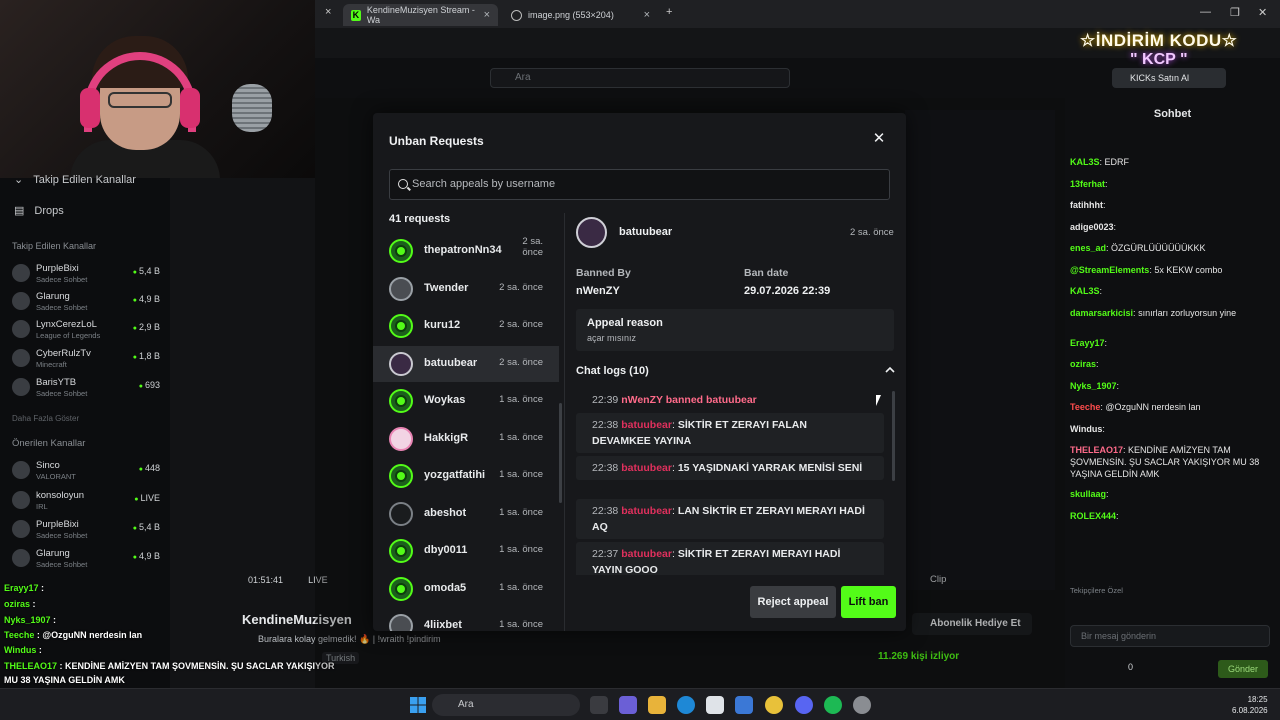  Describe the element at coordinates (466, 401) in the screenshot. I see `appeal-request-row: Woykas 1 sa. önce` at that location.